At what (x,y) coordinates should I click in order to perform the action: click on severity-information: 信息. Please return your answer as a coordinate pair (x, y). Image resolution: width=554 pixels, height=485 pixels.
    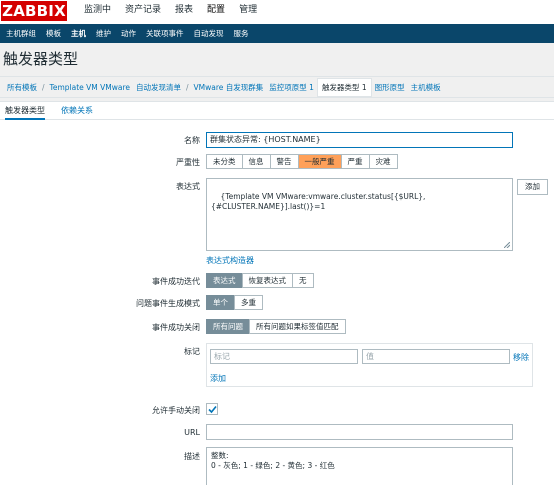
    Looking at the image, I should click on (256, 161).